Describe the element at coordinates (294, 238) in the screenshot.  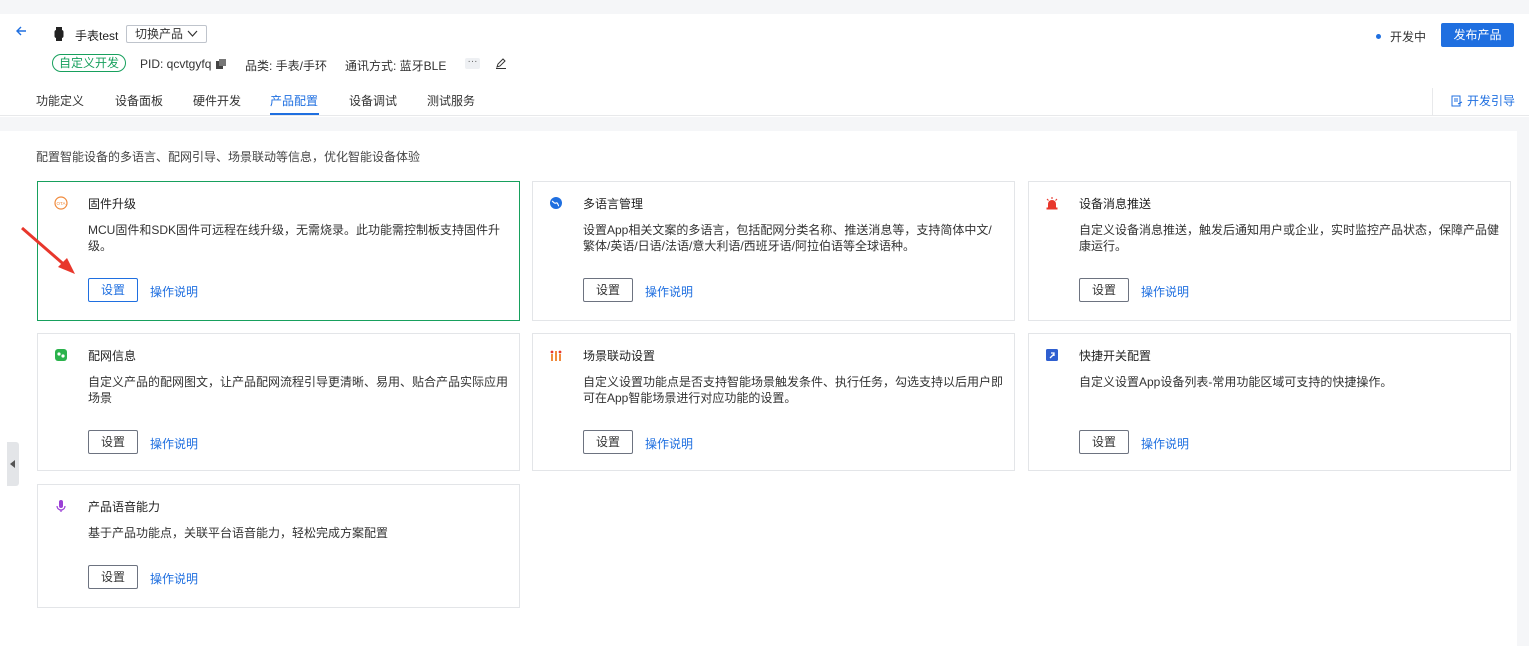
I see `card-text: MCU固件和SDK固件可远程在线升级，无需烧录。此功能需控制板支持固件升级。` at that location.